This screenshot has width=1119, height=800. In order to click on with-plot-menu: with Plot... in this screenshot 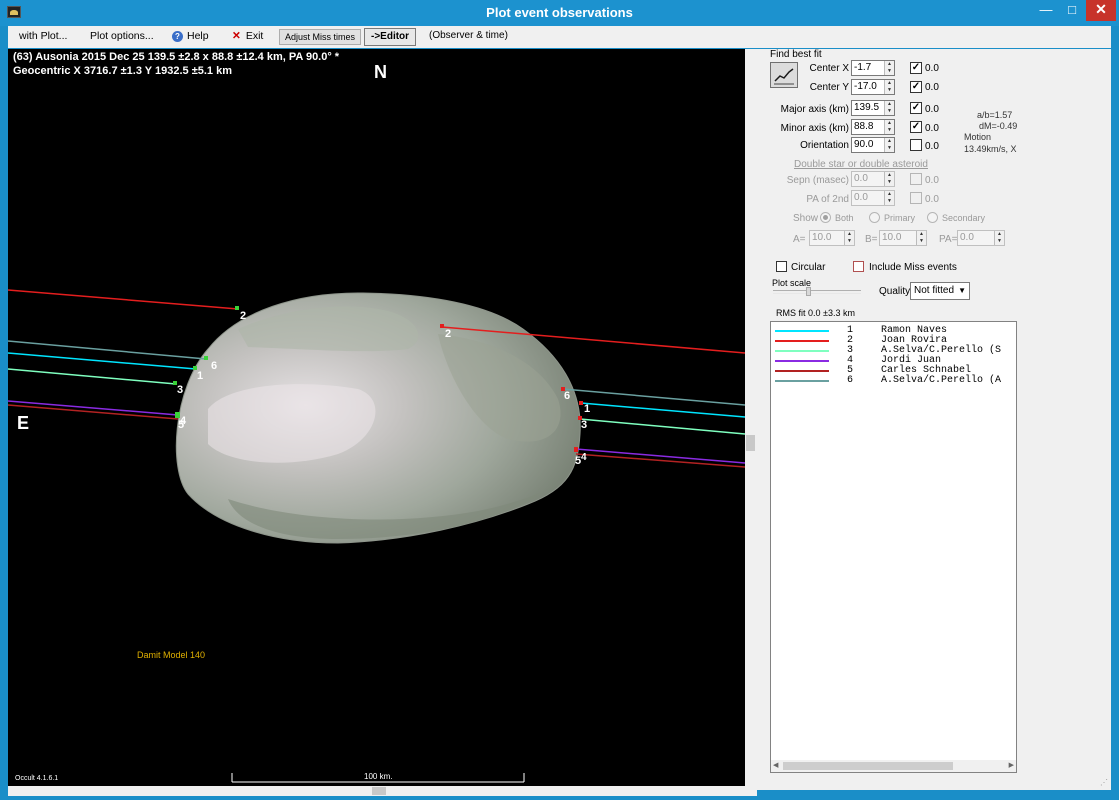, I will do `click(43, 37)`.